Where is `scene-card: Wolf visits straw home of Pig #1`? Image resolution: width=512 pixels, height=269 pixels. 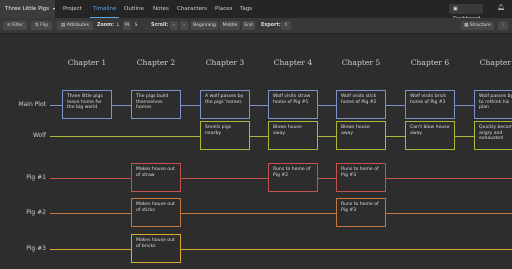 scene-card: Wolf visits straw home of Pig #1 is located at coordinates (293, 104).